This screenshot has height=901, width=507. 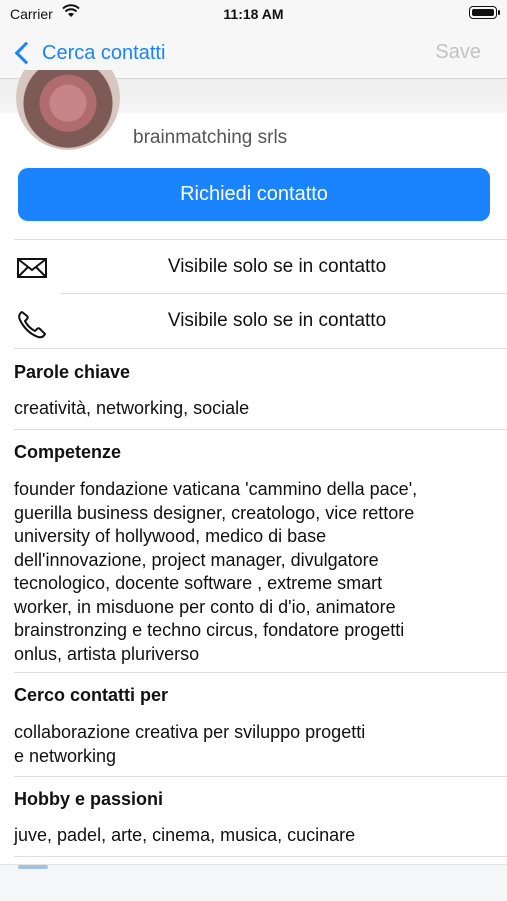 What do you see at coordinates (253, 882) in the screenshot?
I see `bottom-toolbar` at bounding box center [253, 882].